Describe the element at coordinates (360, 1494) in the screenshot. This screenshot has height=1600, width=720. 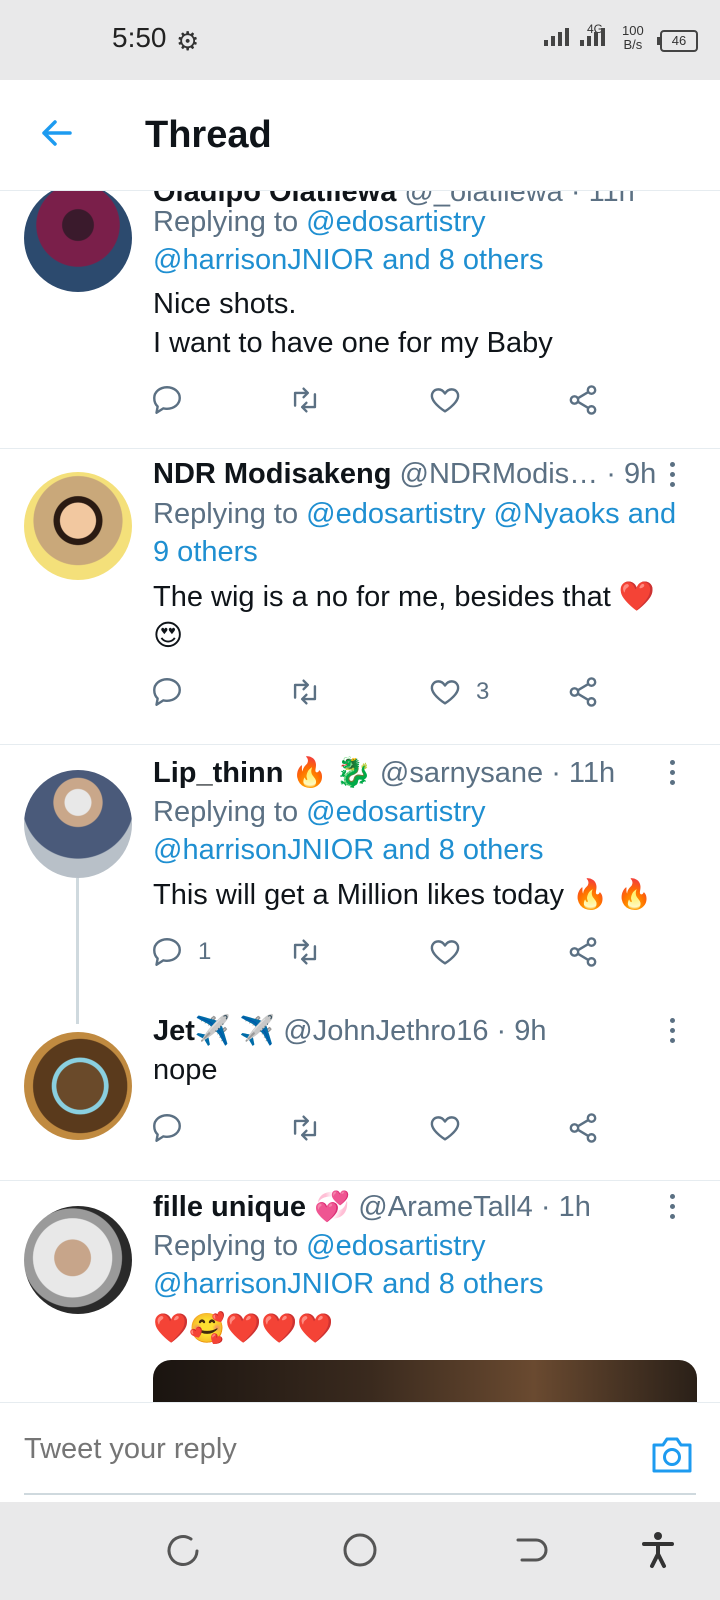
I see `reply-input-underline` at that location.